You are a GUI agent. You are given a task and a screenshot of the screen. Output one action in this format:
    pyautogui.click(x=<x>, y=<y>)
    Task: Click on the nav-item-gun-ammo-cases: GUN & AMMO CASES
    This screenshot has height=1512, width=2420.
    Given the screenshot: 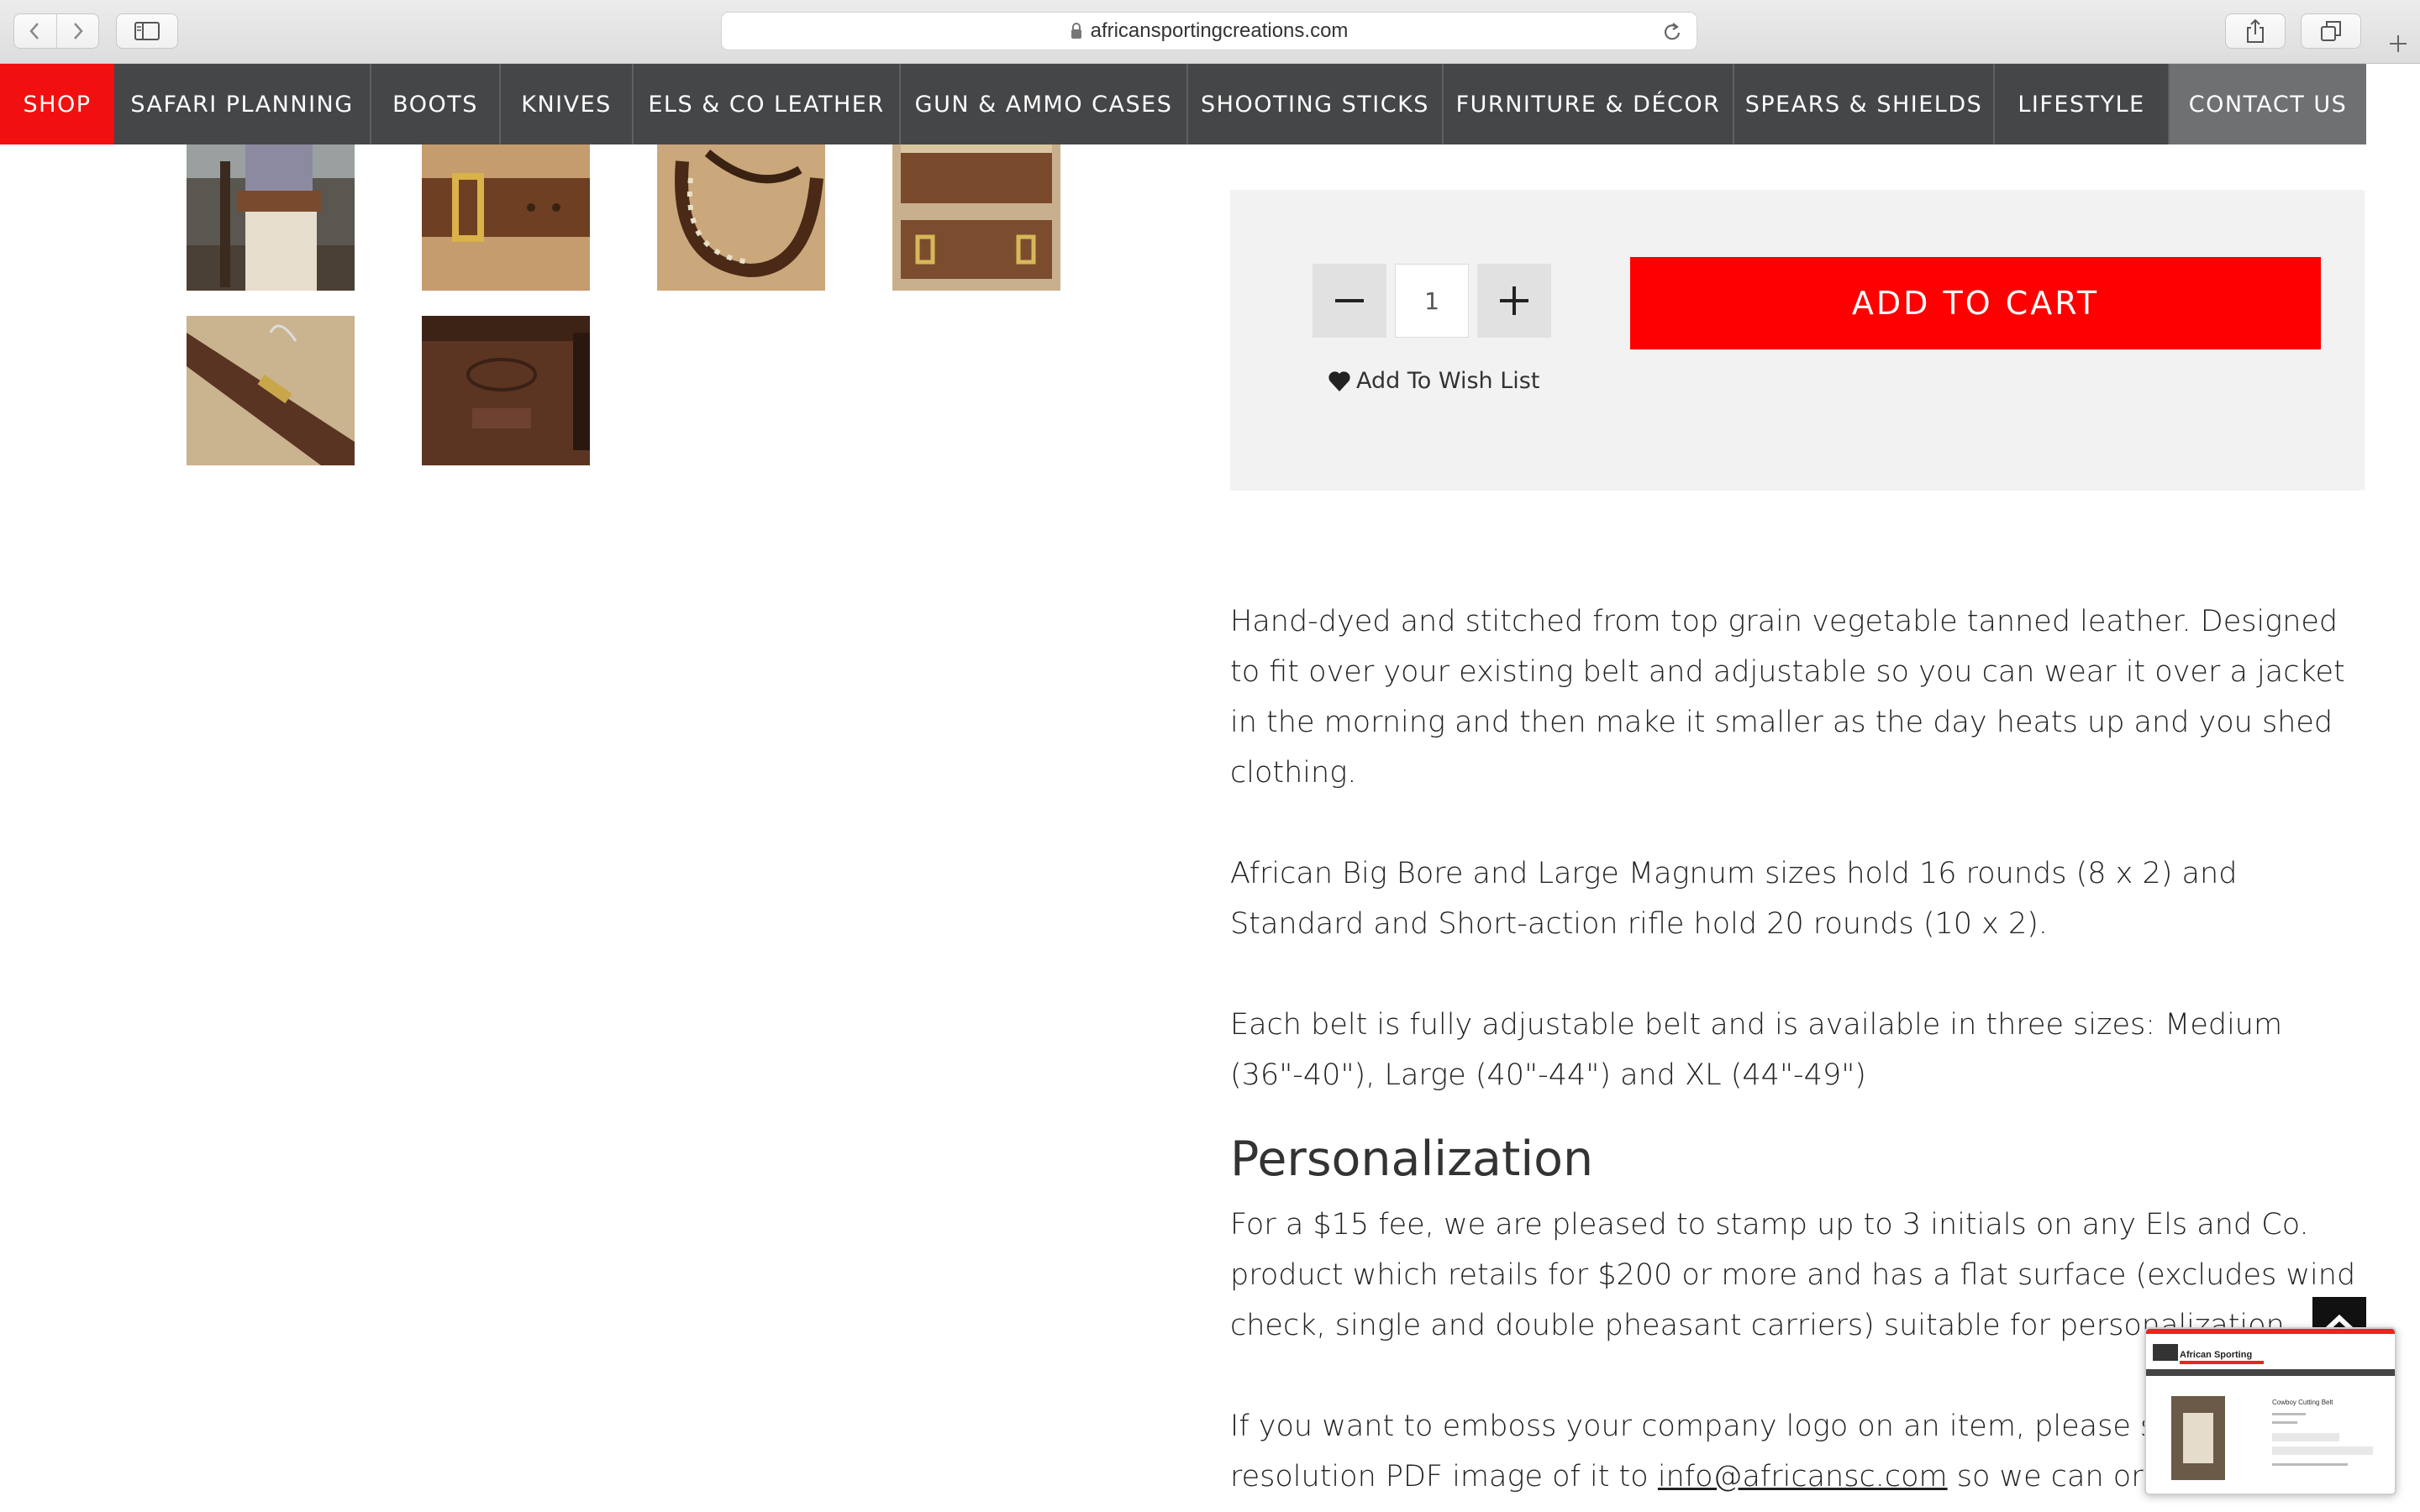 What is the action you would take?
    pyautogui.click(x=1044, y=104)
    